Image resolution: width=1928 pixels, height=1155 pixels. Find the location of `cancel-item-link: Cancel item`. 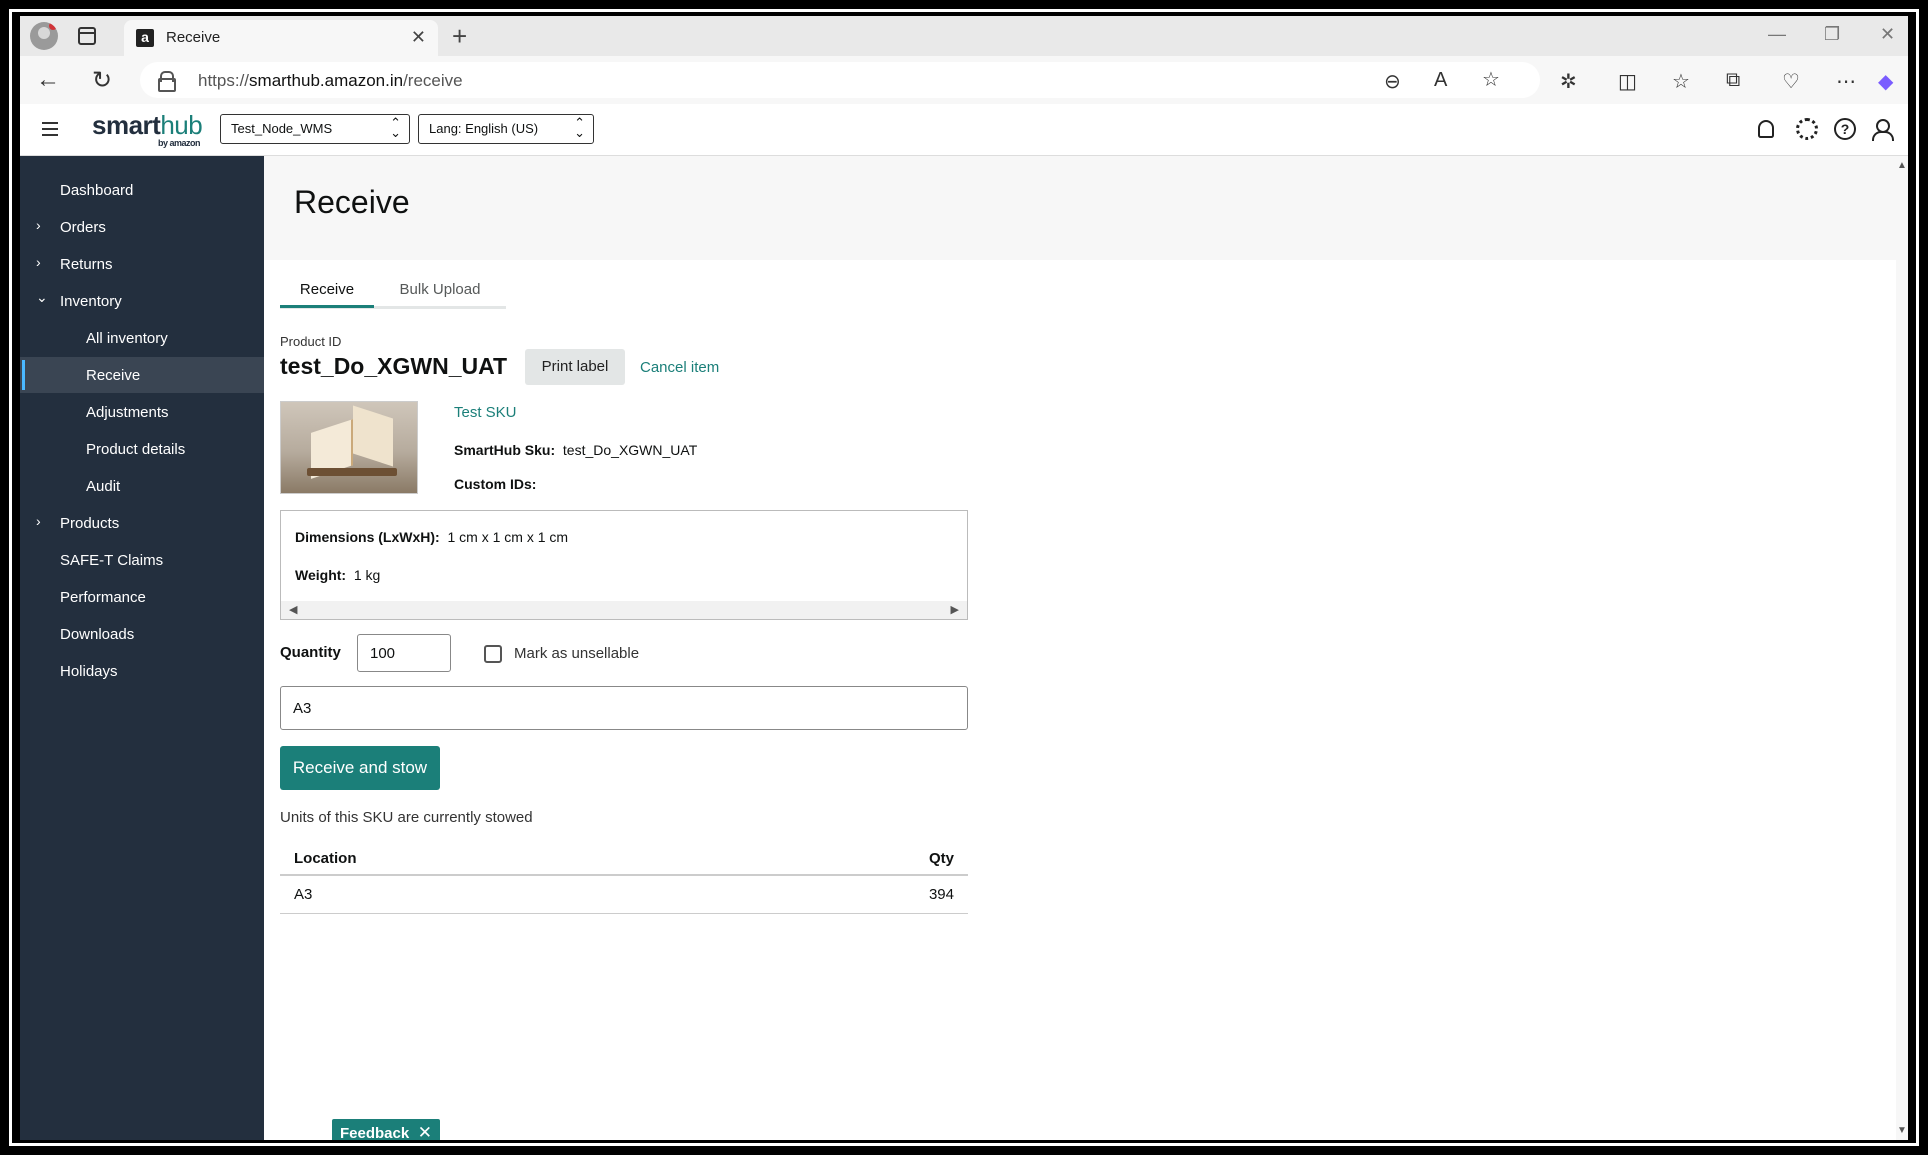

cancel-item-link: Cancel item is located at coordinates (679, 367).